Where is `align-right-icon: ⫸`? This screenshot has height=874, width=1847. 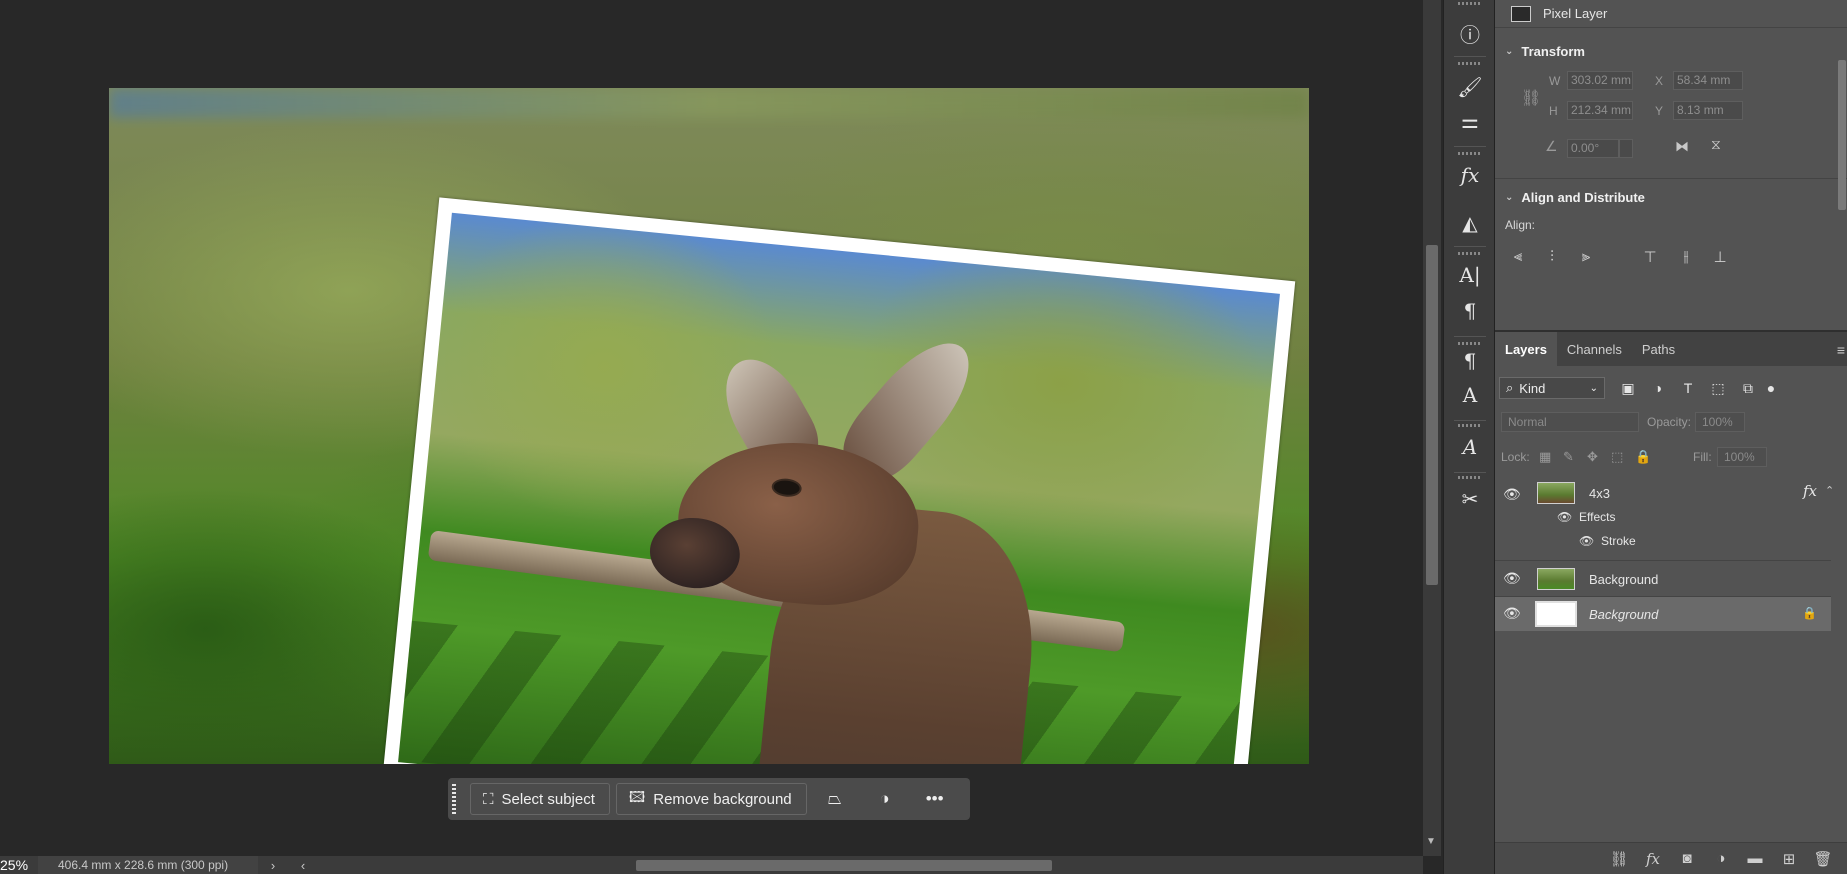
align-right-icon: ⫸ is located at coordinates (1586, 257).